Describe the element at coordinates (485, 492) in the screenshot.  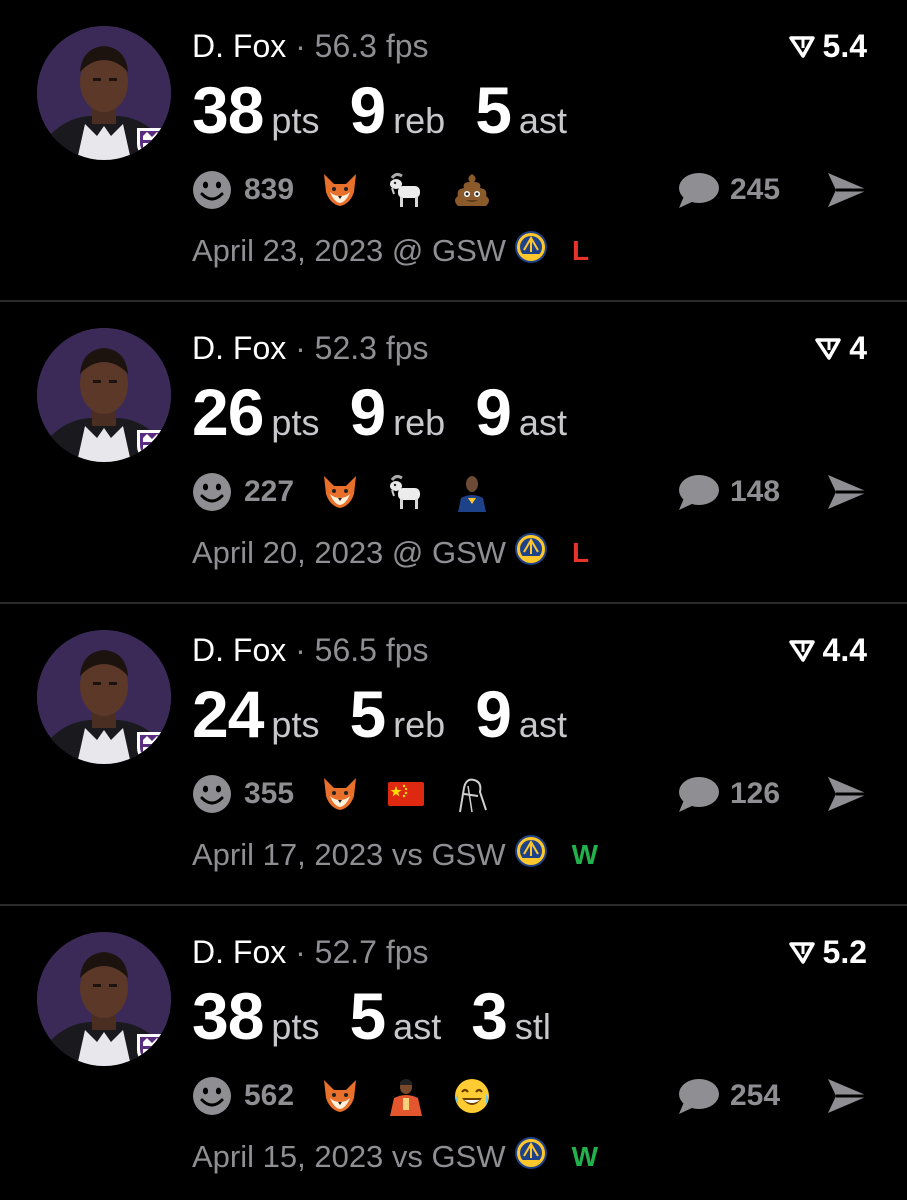
I see `player-emoji-icon` at that location.